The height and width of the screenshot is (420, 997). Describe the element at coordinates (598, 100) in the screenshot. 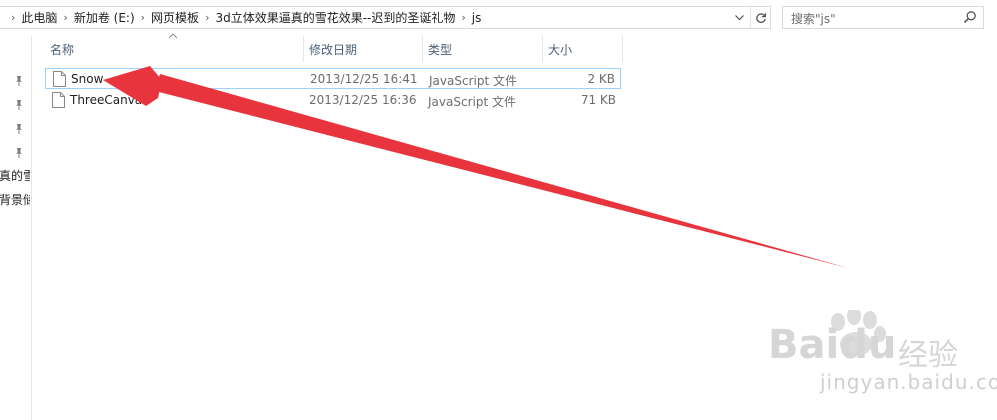

I see `file-size: 71 KB` at that location.